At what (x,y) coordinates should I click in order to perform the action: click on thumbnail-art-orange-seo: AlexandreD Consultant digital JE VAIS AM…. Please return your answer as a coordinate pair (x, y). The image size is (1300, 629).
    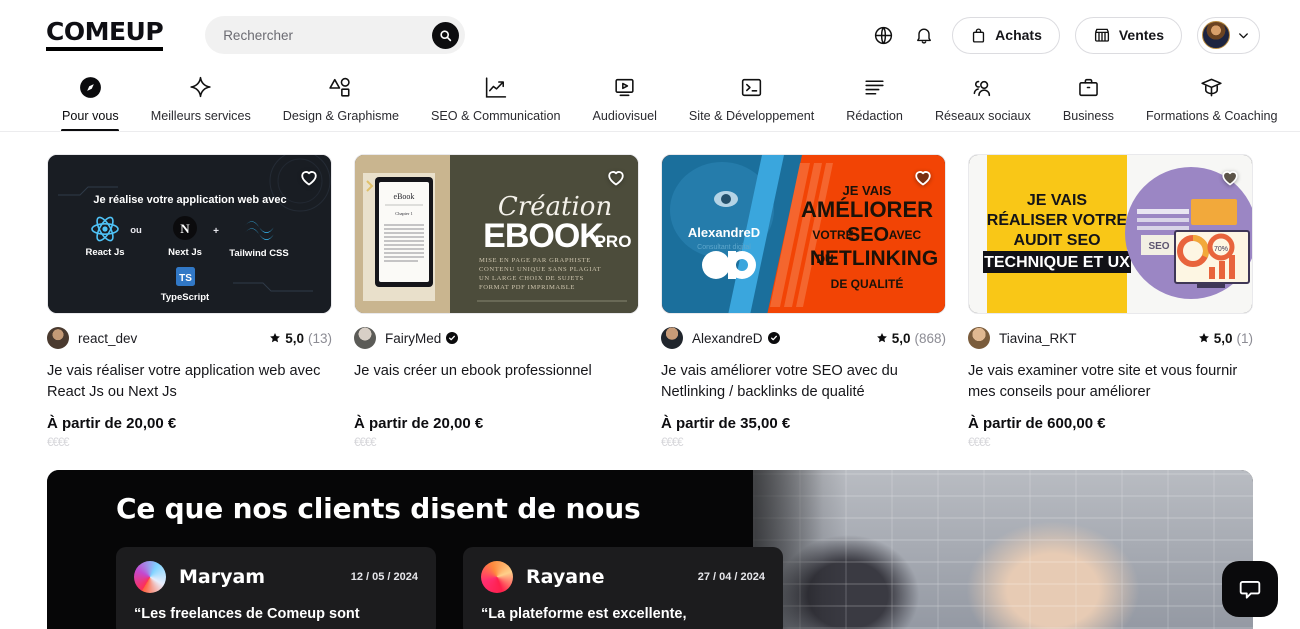
    Looking at the image, I should click on (803, 234).